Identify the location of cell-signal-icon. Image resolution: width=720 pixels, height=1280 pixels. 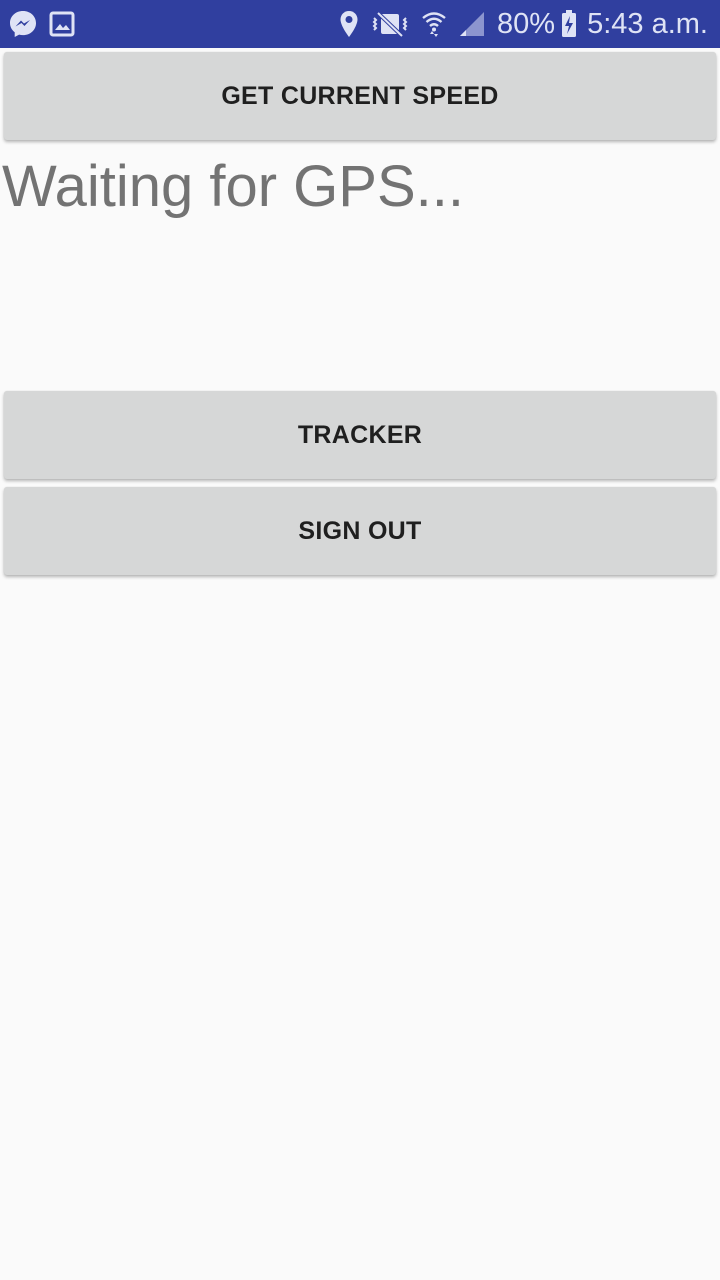
(472, 24).